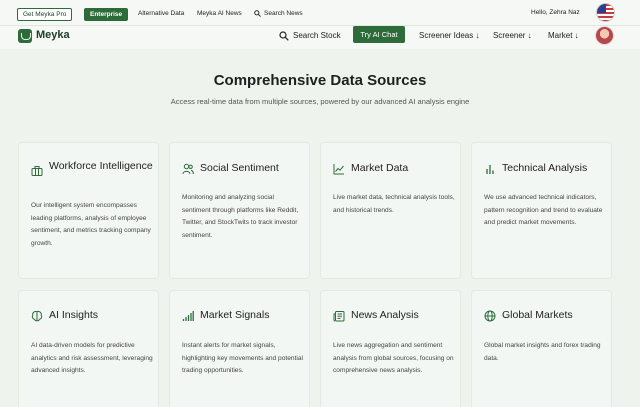  Describe the element at coordinates (605, 12) in the screenshot. I see `us-flag-icon` at that location.